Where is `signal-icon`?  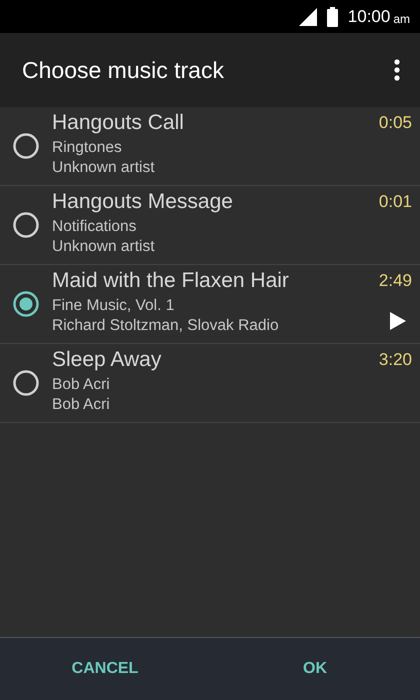
signal-icon is located at coordinates (307, 17).